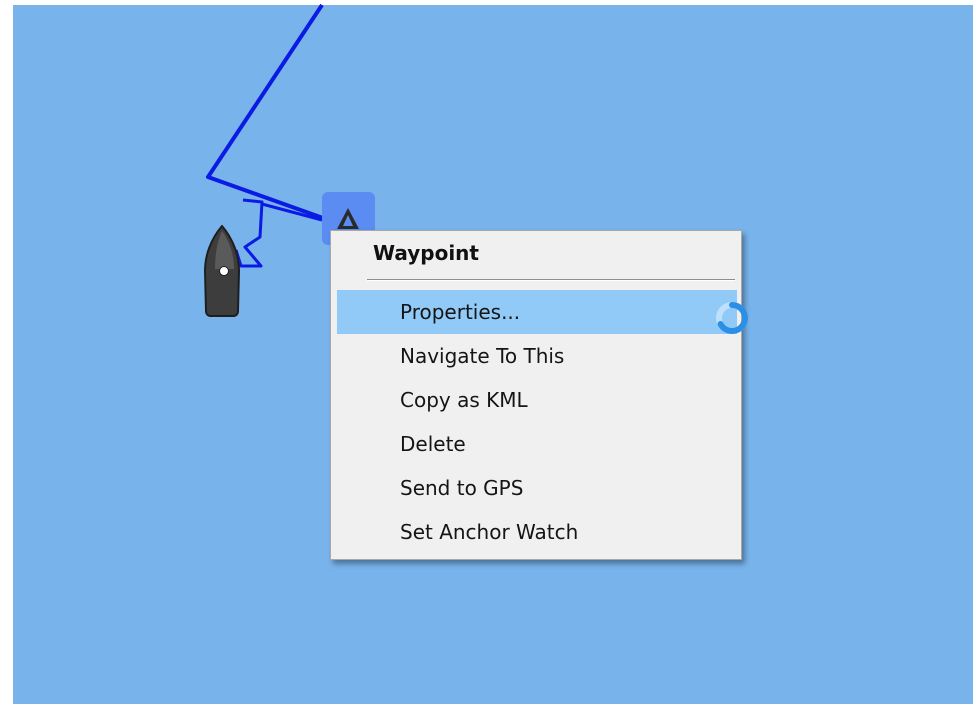  Describe the element at coordinates (222, 271) in the screenshot. I see `boat-icon` at that location.